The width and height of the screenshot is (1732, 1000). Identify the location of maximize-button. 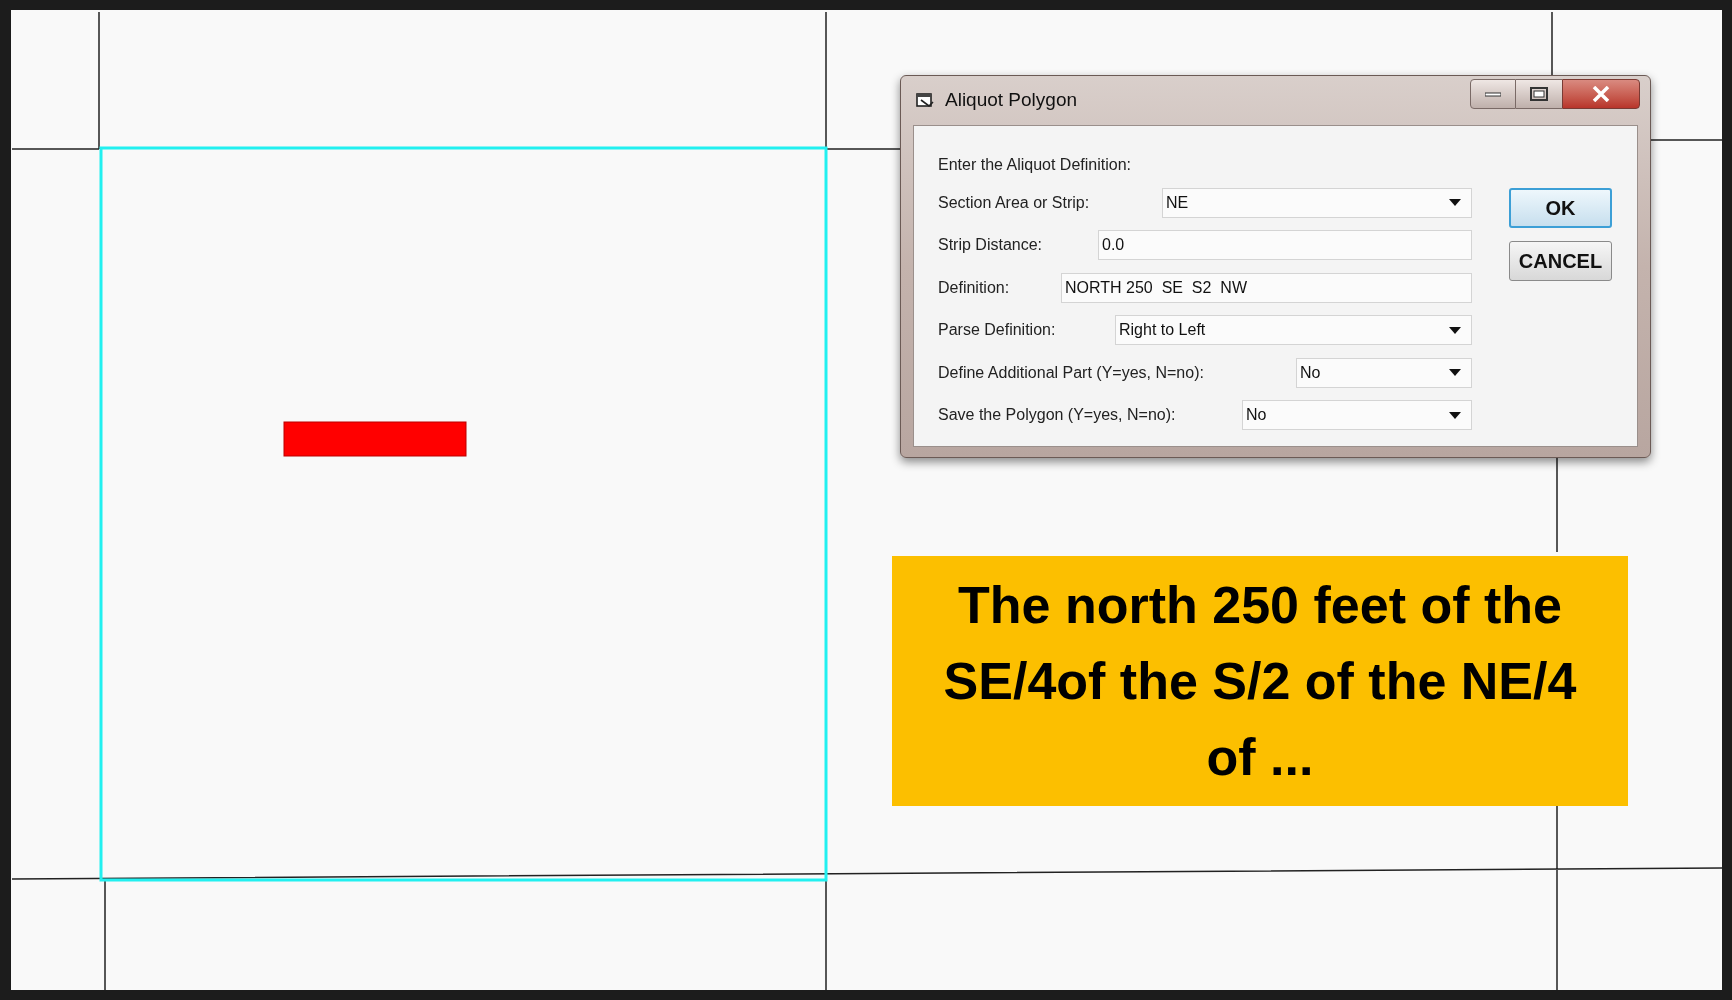
(1539, 94).